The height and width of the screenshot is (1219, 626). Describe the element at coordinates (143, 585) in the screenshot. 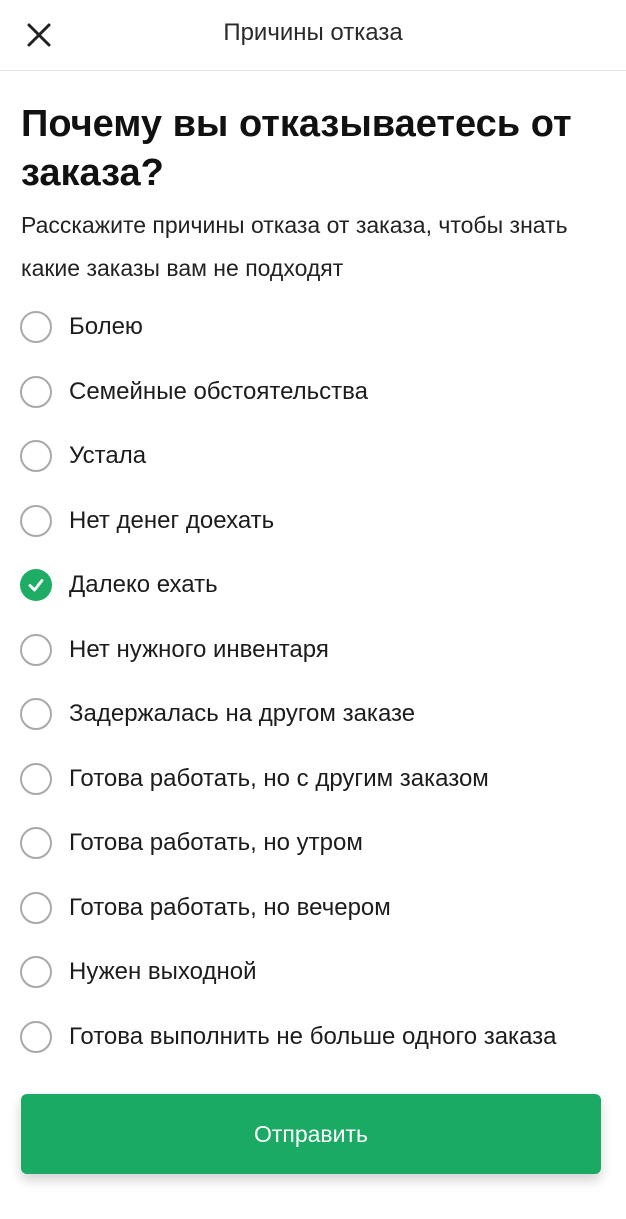

I see `reason-label: Далеко ехать` at that location.